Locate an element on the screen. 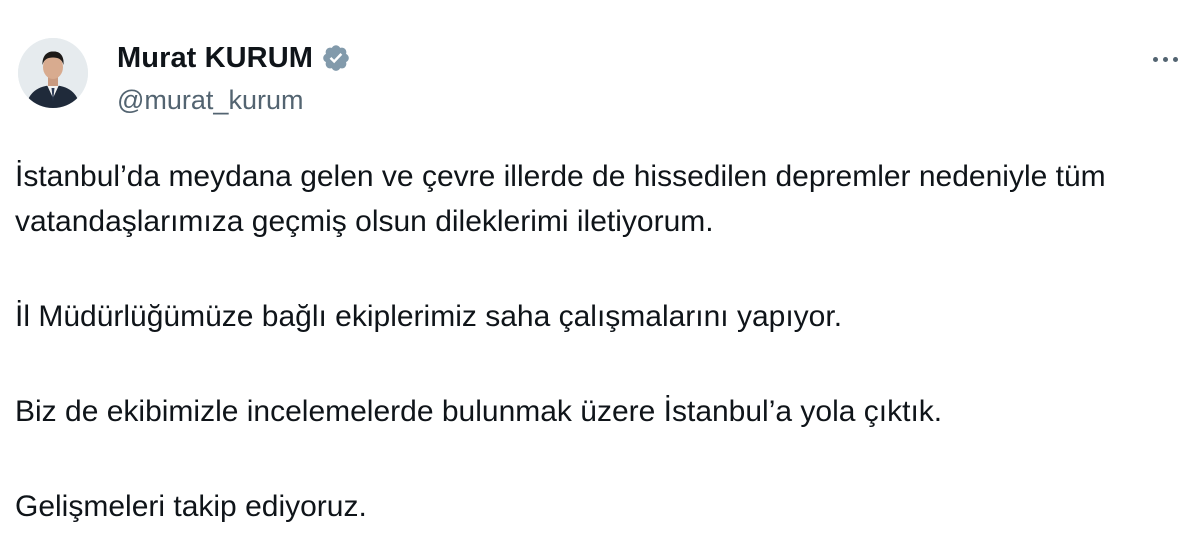  tweet-paragraph: Gelişmeleri takip ediyoruz. is located at coordinates (191, 506).